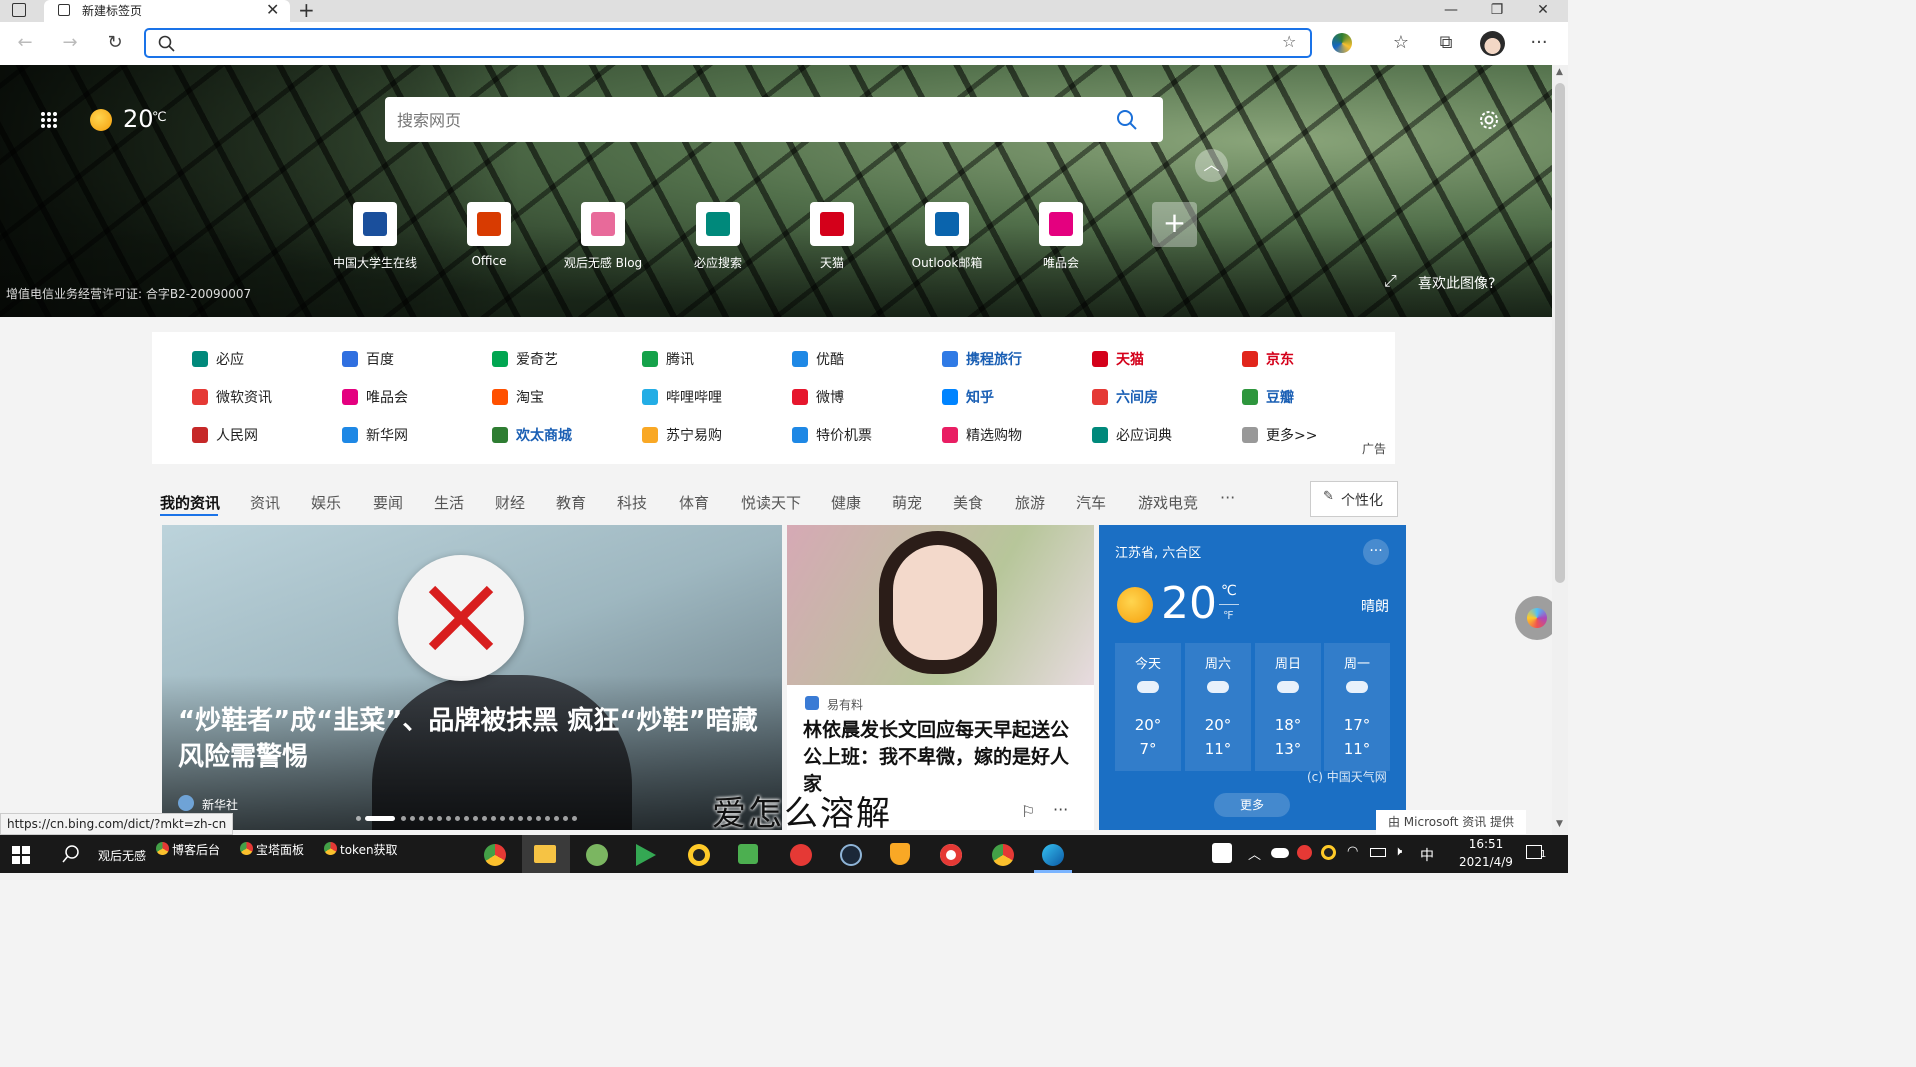 This screenshot has width=1916, height=1067. I want to click on add-favorite-icon: ☆, so click(1289, 41).